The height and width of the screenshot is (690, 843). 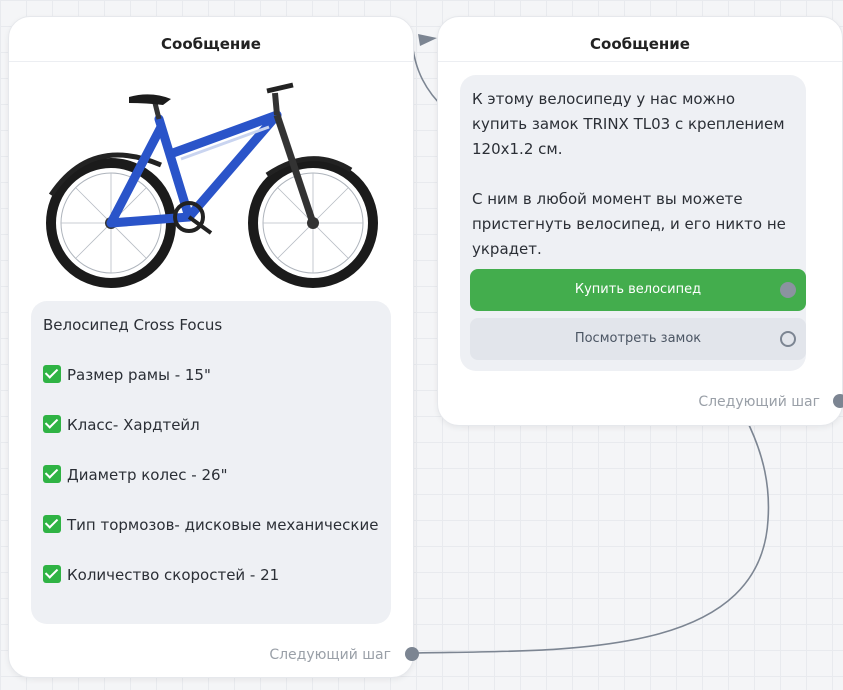 I want to click on buy-bicycle-button: Купить велосипед, so click(x=638, y=290).